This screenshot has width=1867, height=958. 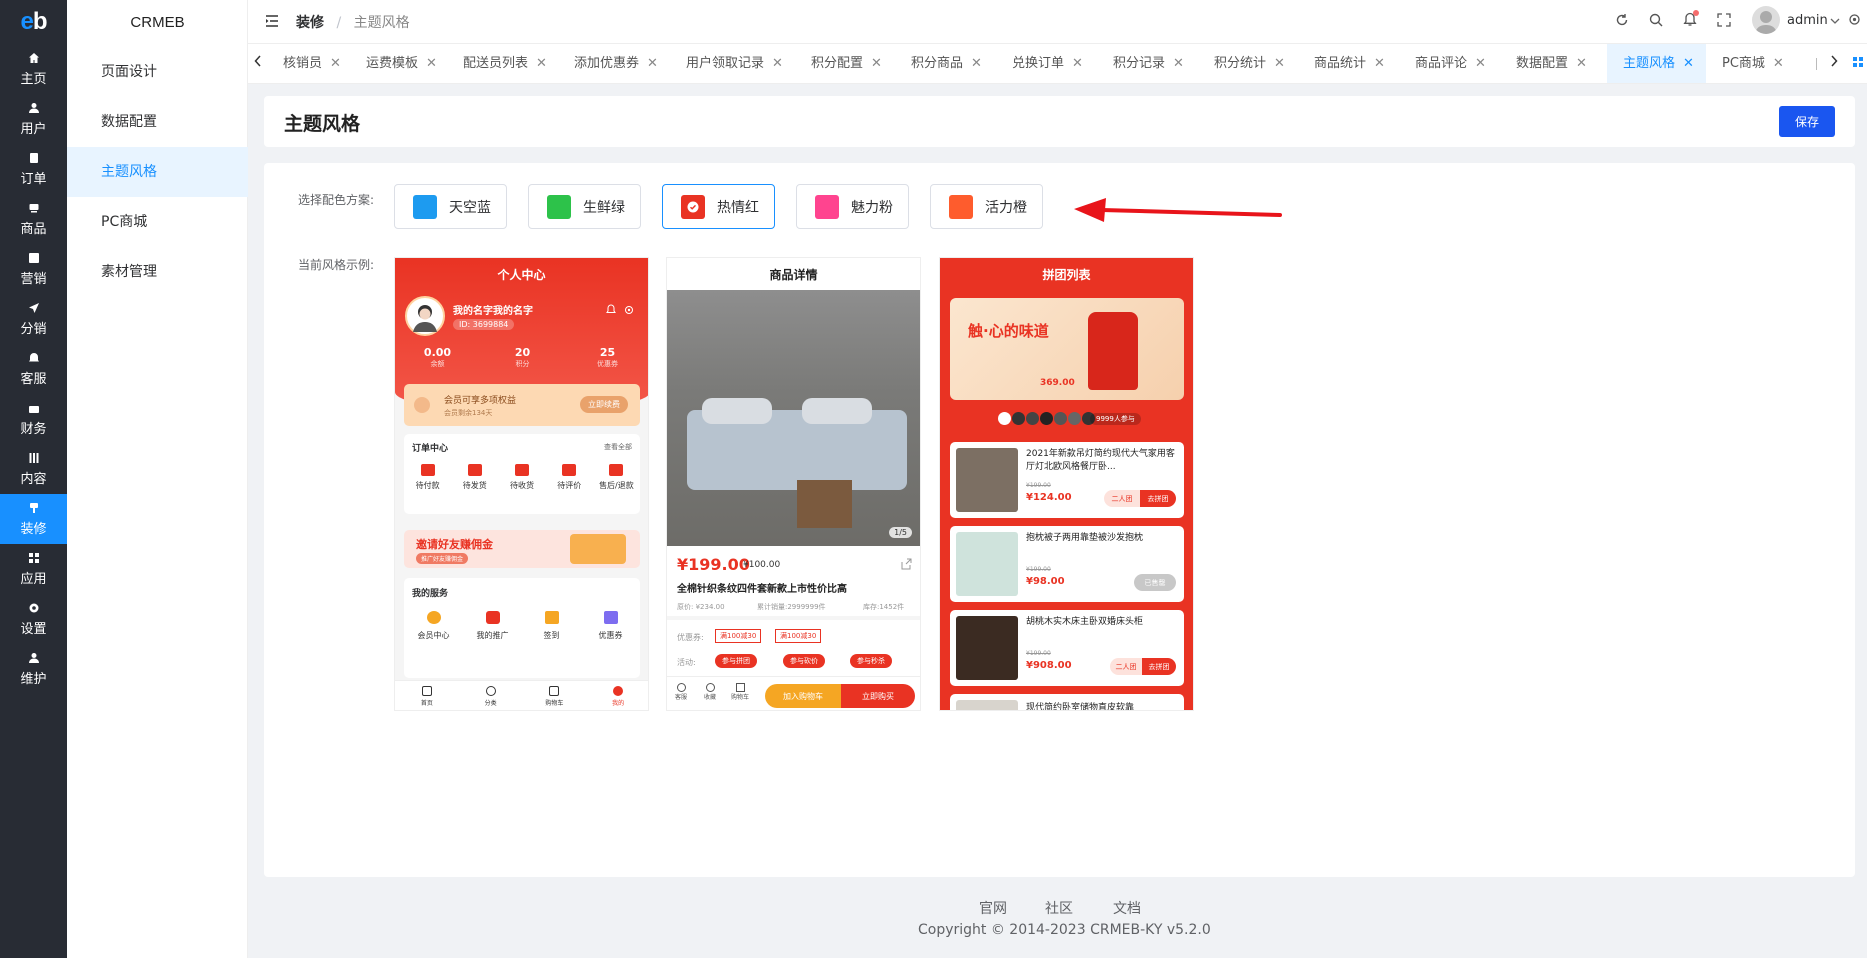 I want to click on rail-item-finance: 财务, so click(x=33, y=419).